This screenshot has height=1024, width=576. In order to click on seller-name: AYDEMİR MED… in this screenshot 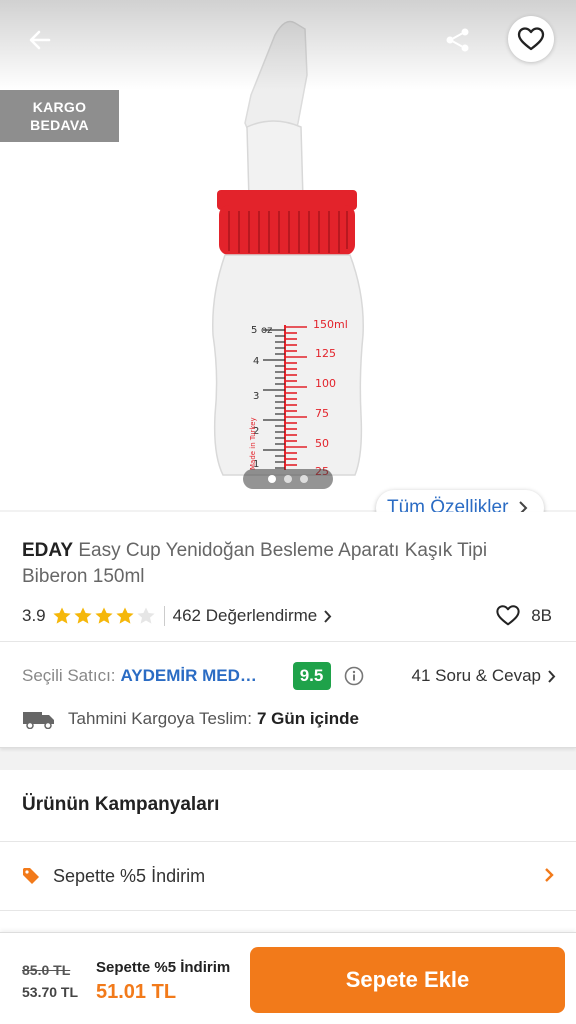, I will do `click(188, 675)`.